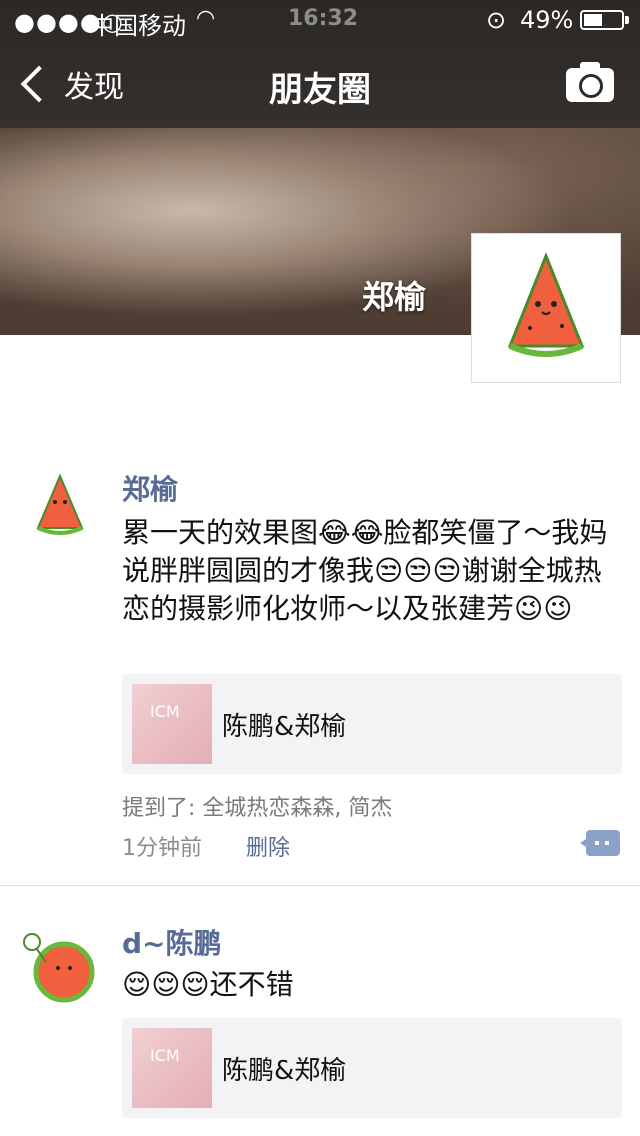  What do you see at coordinates (206, 18) in the screenshot?
I see `wifi-icon: ◠` at bounding box center [206, 18].